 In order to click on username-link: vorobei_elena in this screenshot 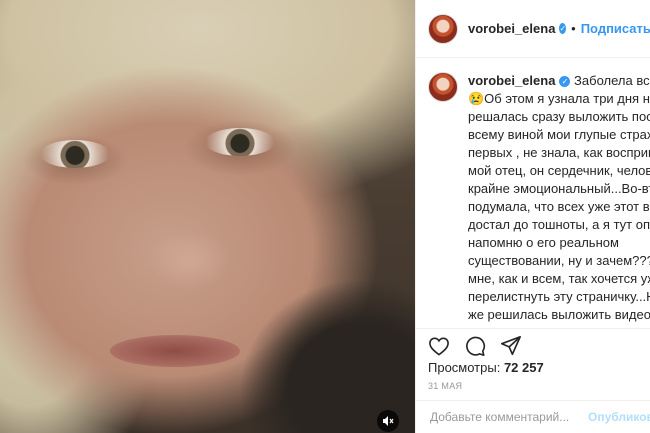, I will do `click(511, 28)`.